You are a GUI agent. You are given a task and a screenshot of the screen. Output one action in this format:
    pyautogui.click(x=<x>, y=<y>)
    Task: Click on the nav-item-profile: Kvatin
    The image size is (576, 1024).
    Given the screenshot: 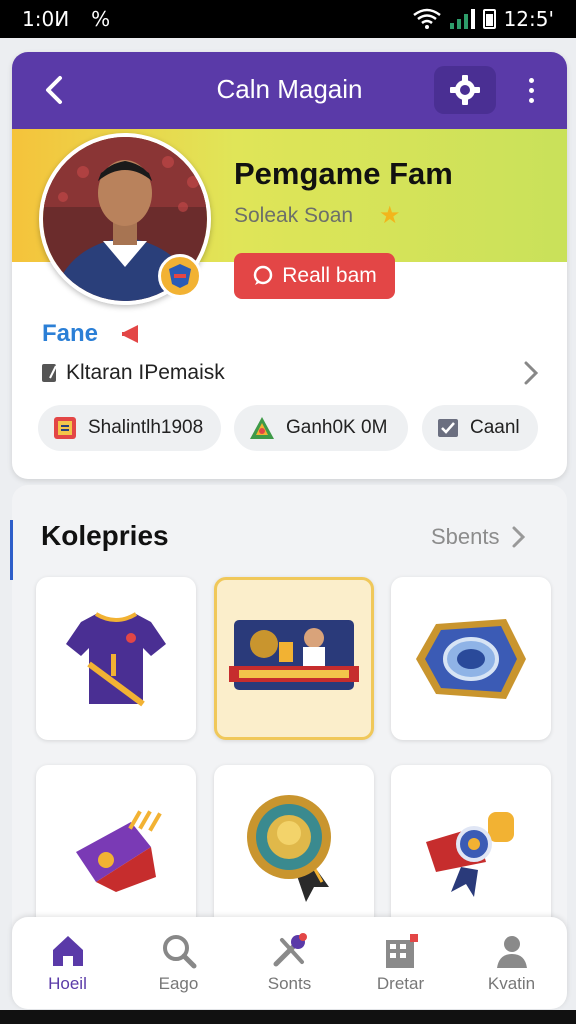 What is the action you would take?
    pyautogui.click(x=511, y=963)
    